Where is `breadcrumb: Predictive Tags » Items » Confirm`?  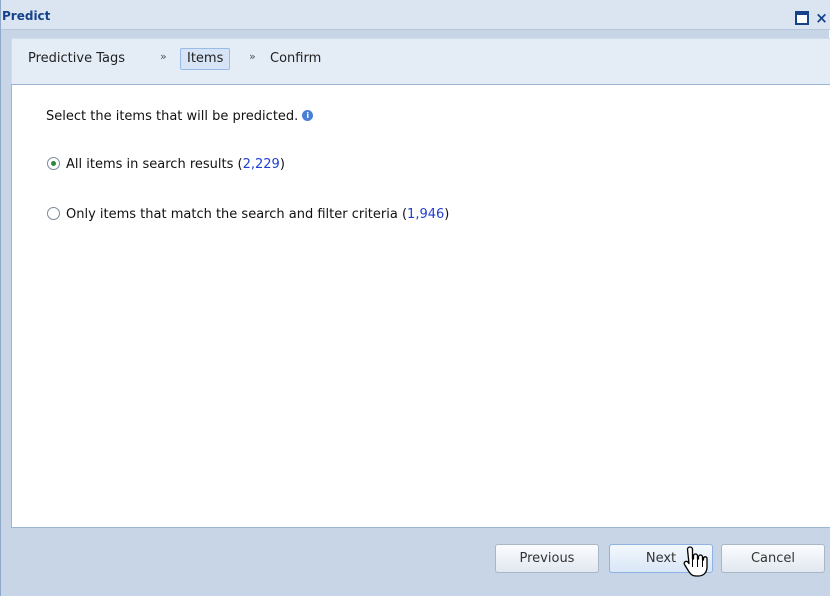
breadcrumb: Predictive Tags » Items » Confirm is located at coordinates (420, 61).